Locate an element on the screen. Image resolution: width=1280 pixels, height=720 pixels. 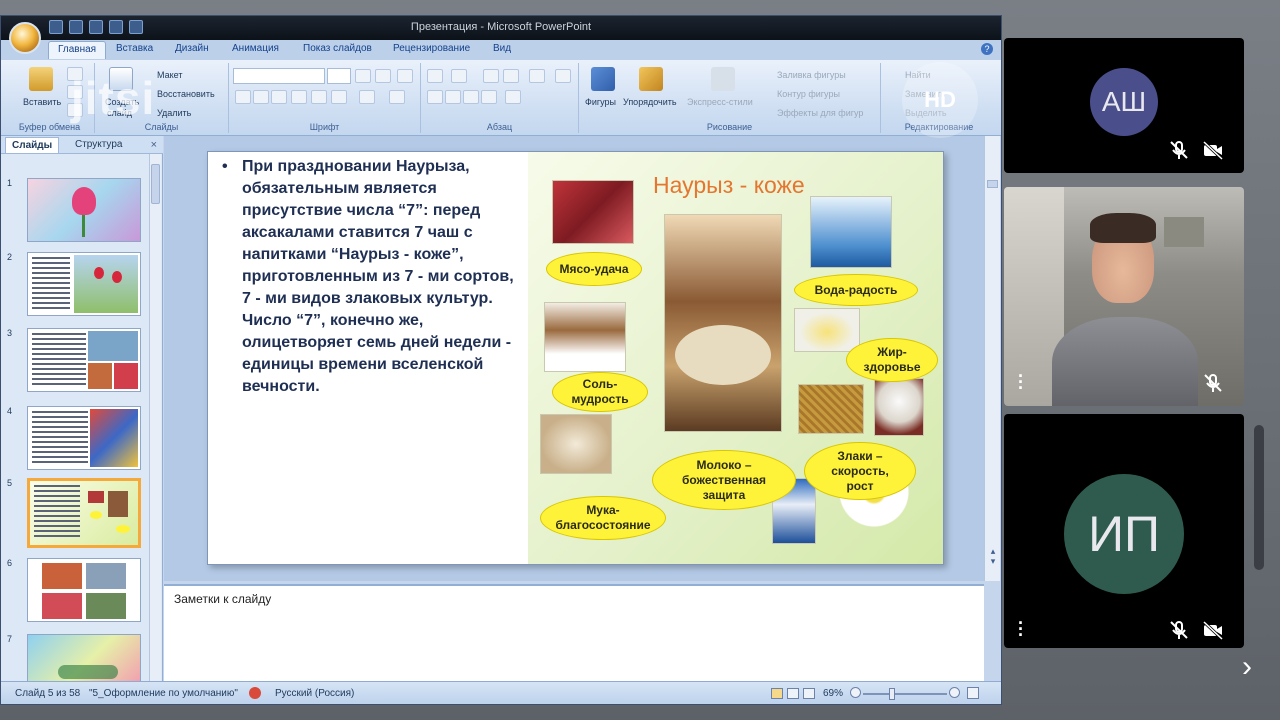
grain-photo is located at coordinates (831, 409).